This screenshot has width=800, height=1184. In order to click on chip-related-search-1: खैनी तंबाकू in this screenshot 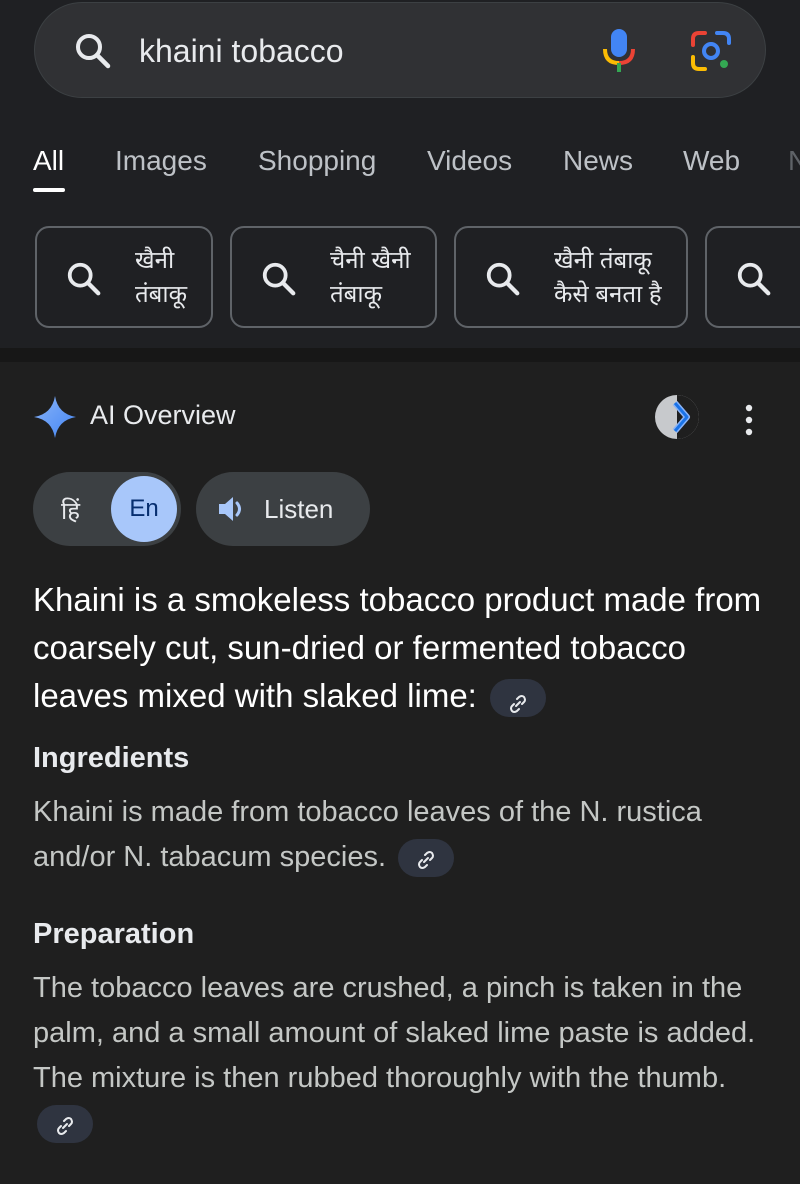, I will do `click(124, 277)`.